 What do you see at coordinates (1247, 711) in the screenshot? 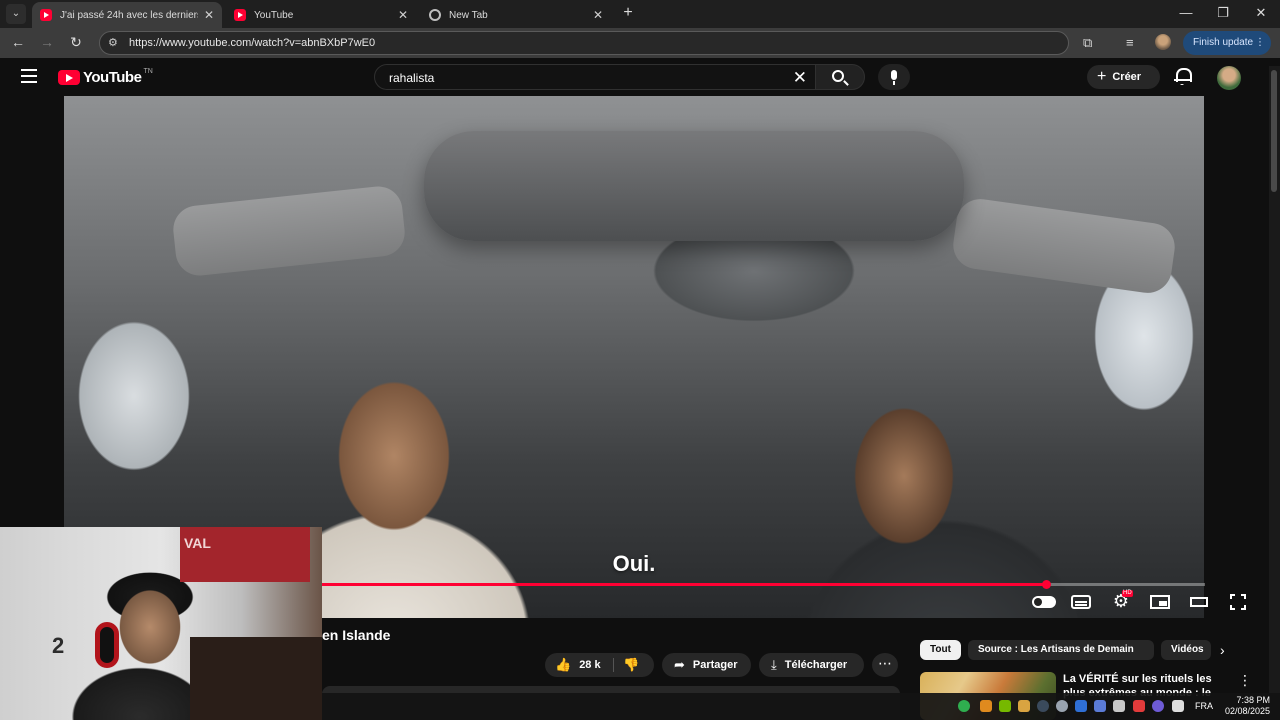
I see `clock-date: 02/08/2025` at bounding box center [1247, 711].